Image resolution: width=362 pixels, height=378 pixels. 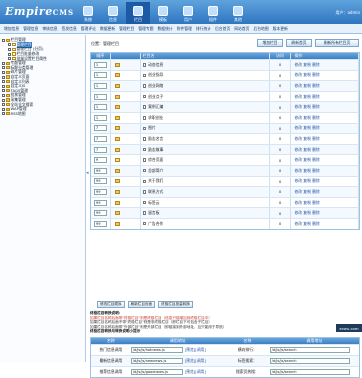 What do you see at coordinates (155, 171) in the screenshot?
I see `column-name-link: 总部简介` at bounding box center [155, 171].